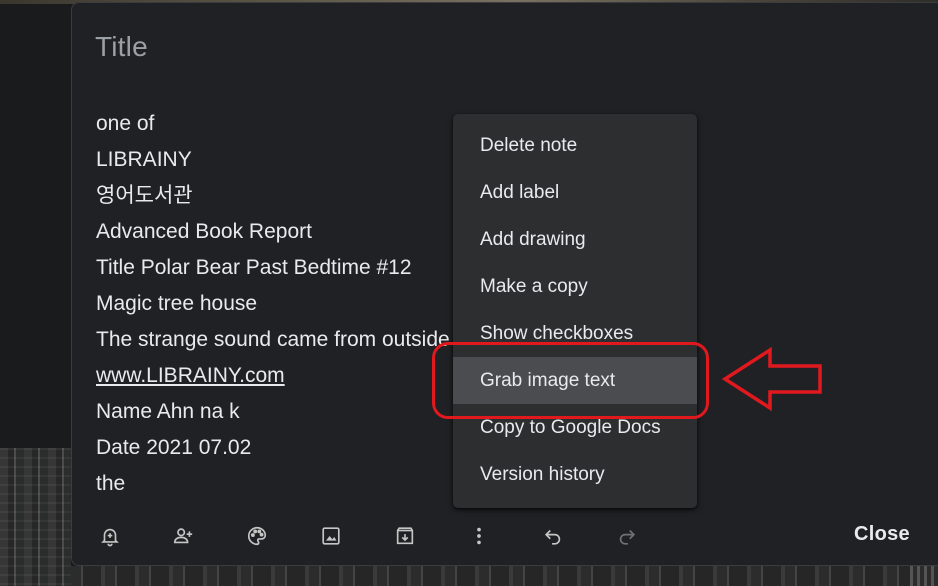 The height and width of the screenshot is (586, 938). I want to click on more-button, so click(479, 536).